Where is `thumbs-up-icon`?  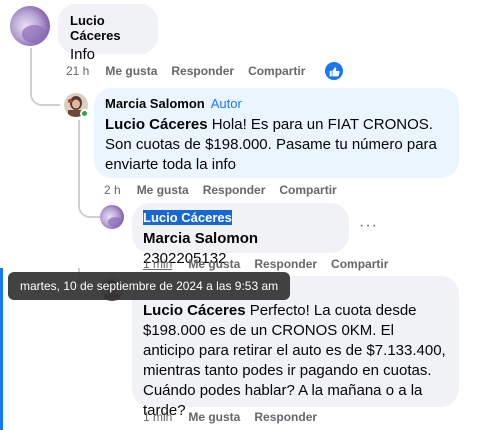
thumbs-up-icon is located at coordinates (334, 71).